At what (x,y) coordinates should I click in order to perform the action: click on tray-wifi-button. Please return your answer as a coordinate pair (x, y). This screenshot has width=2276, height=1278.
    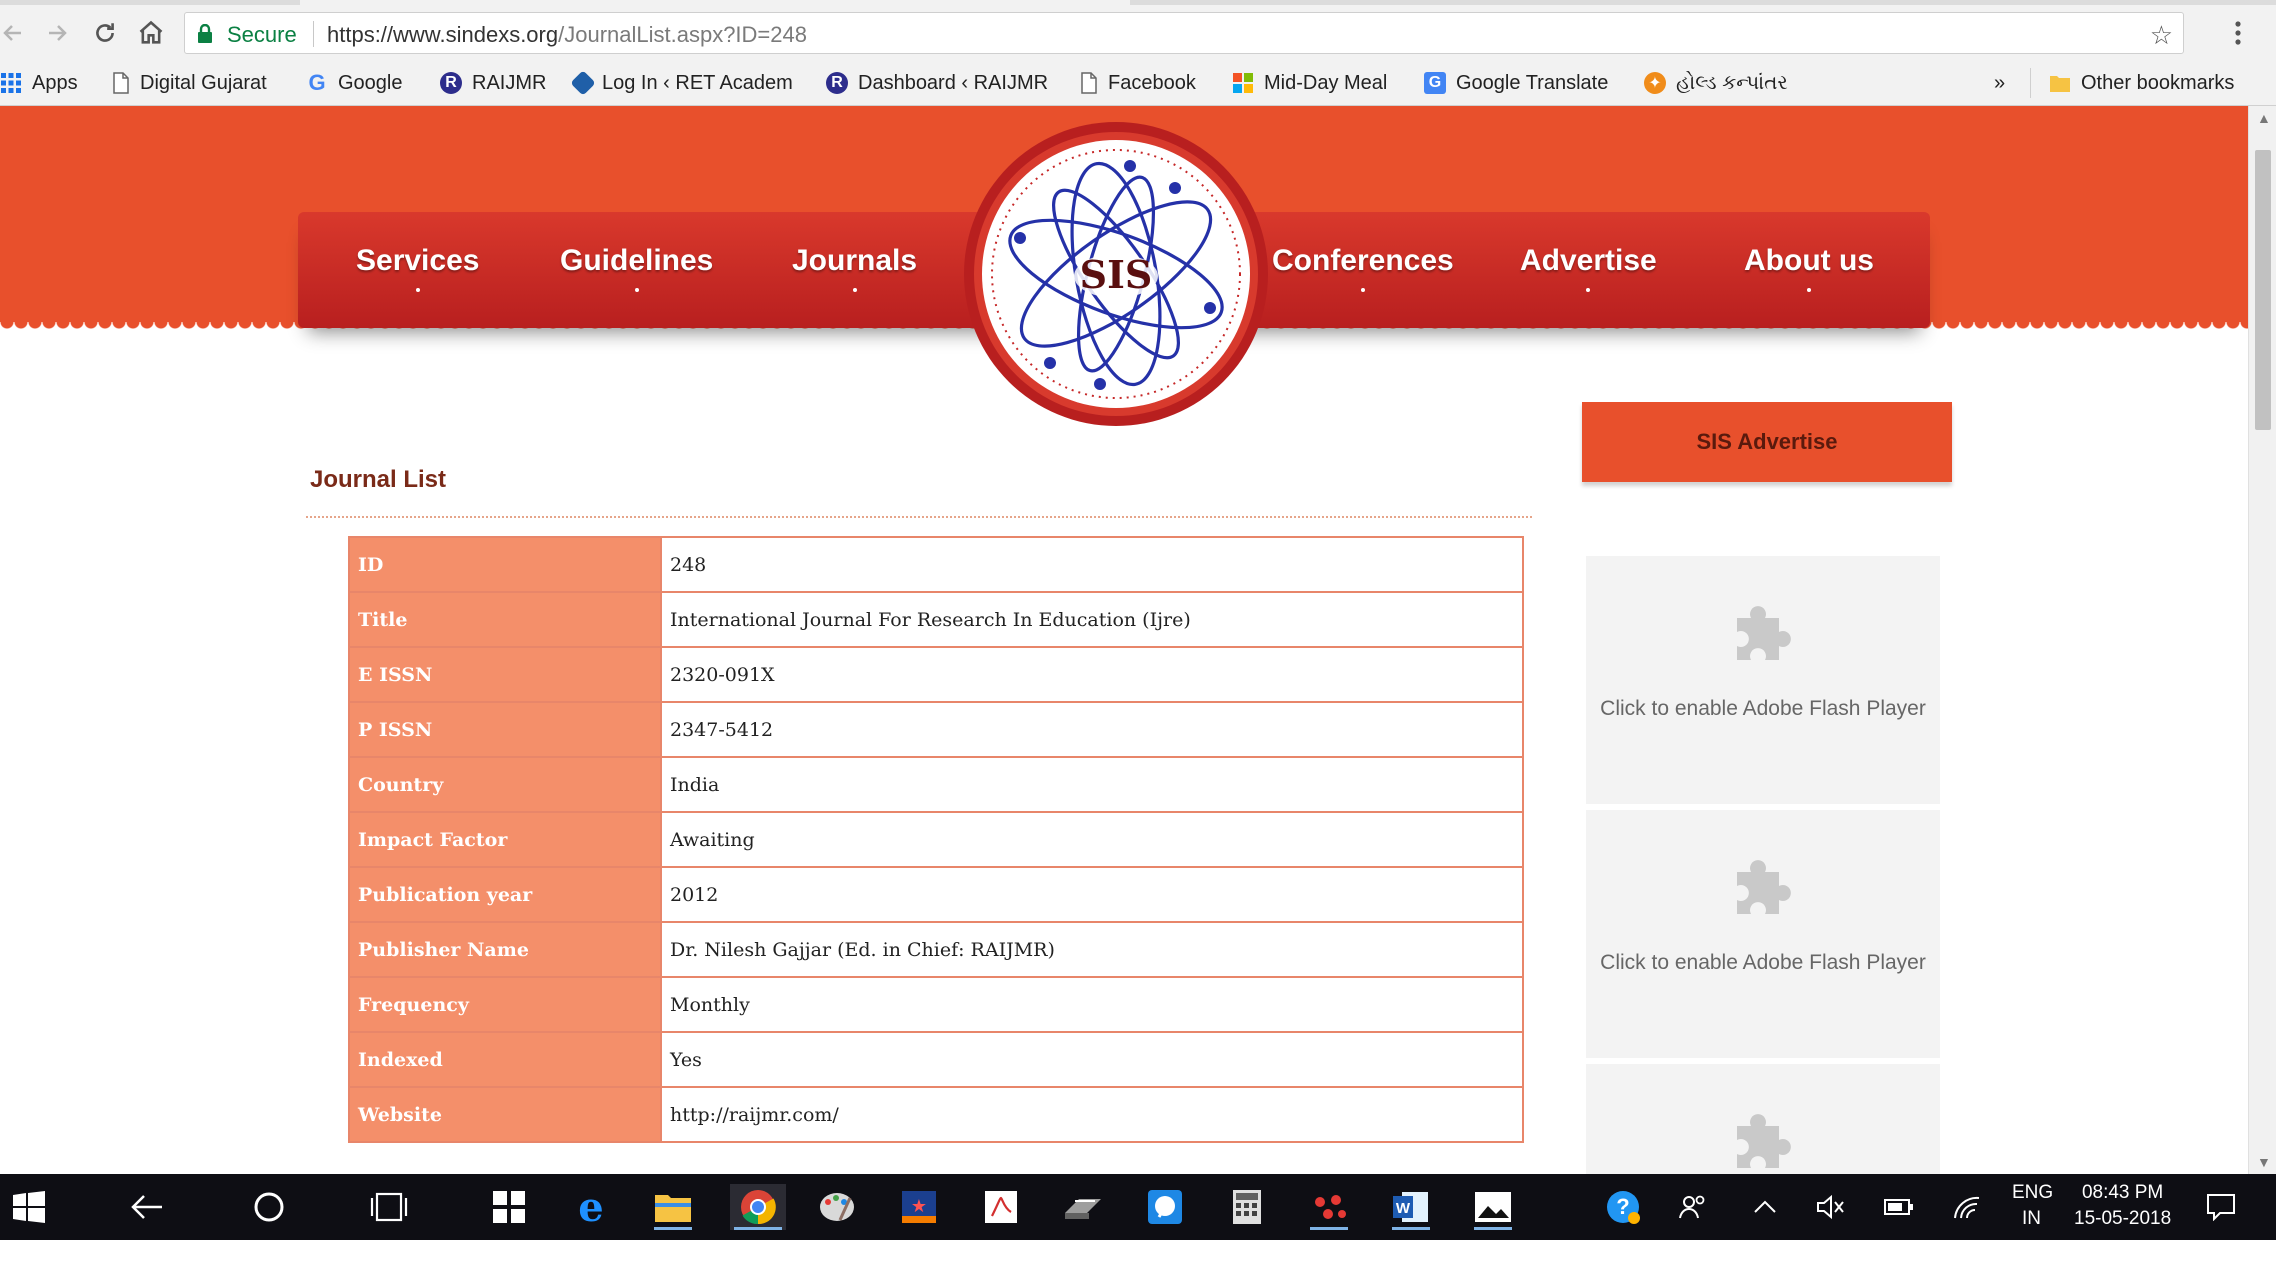
    Looking at the image, I should click on (1967, 1207).